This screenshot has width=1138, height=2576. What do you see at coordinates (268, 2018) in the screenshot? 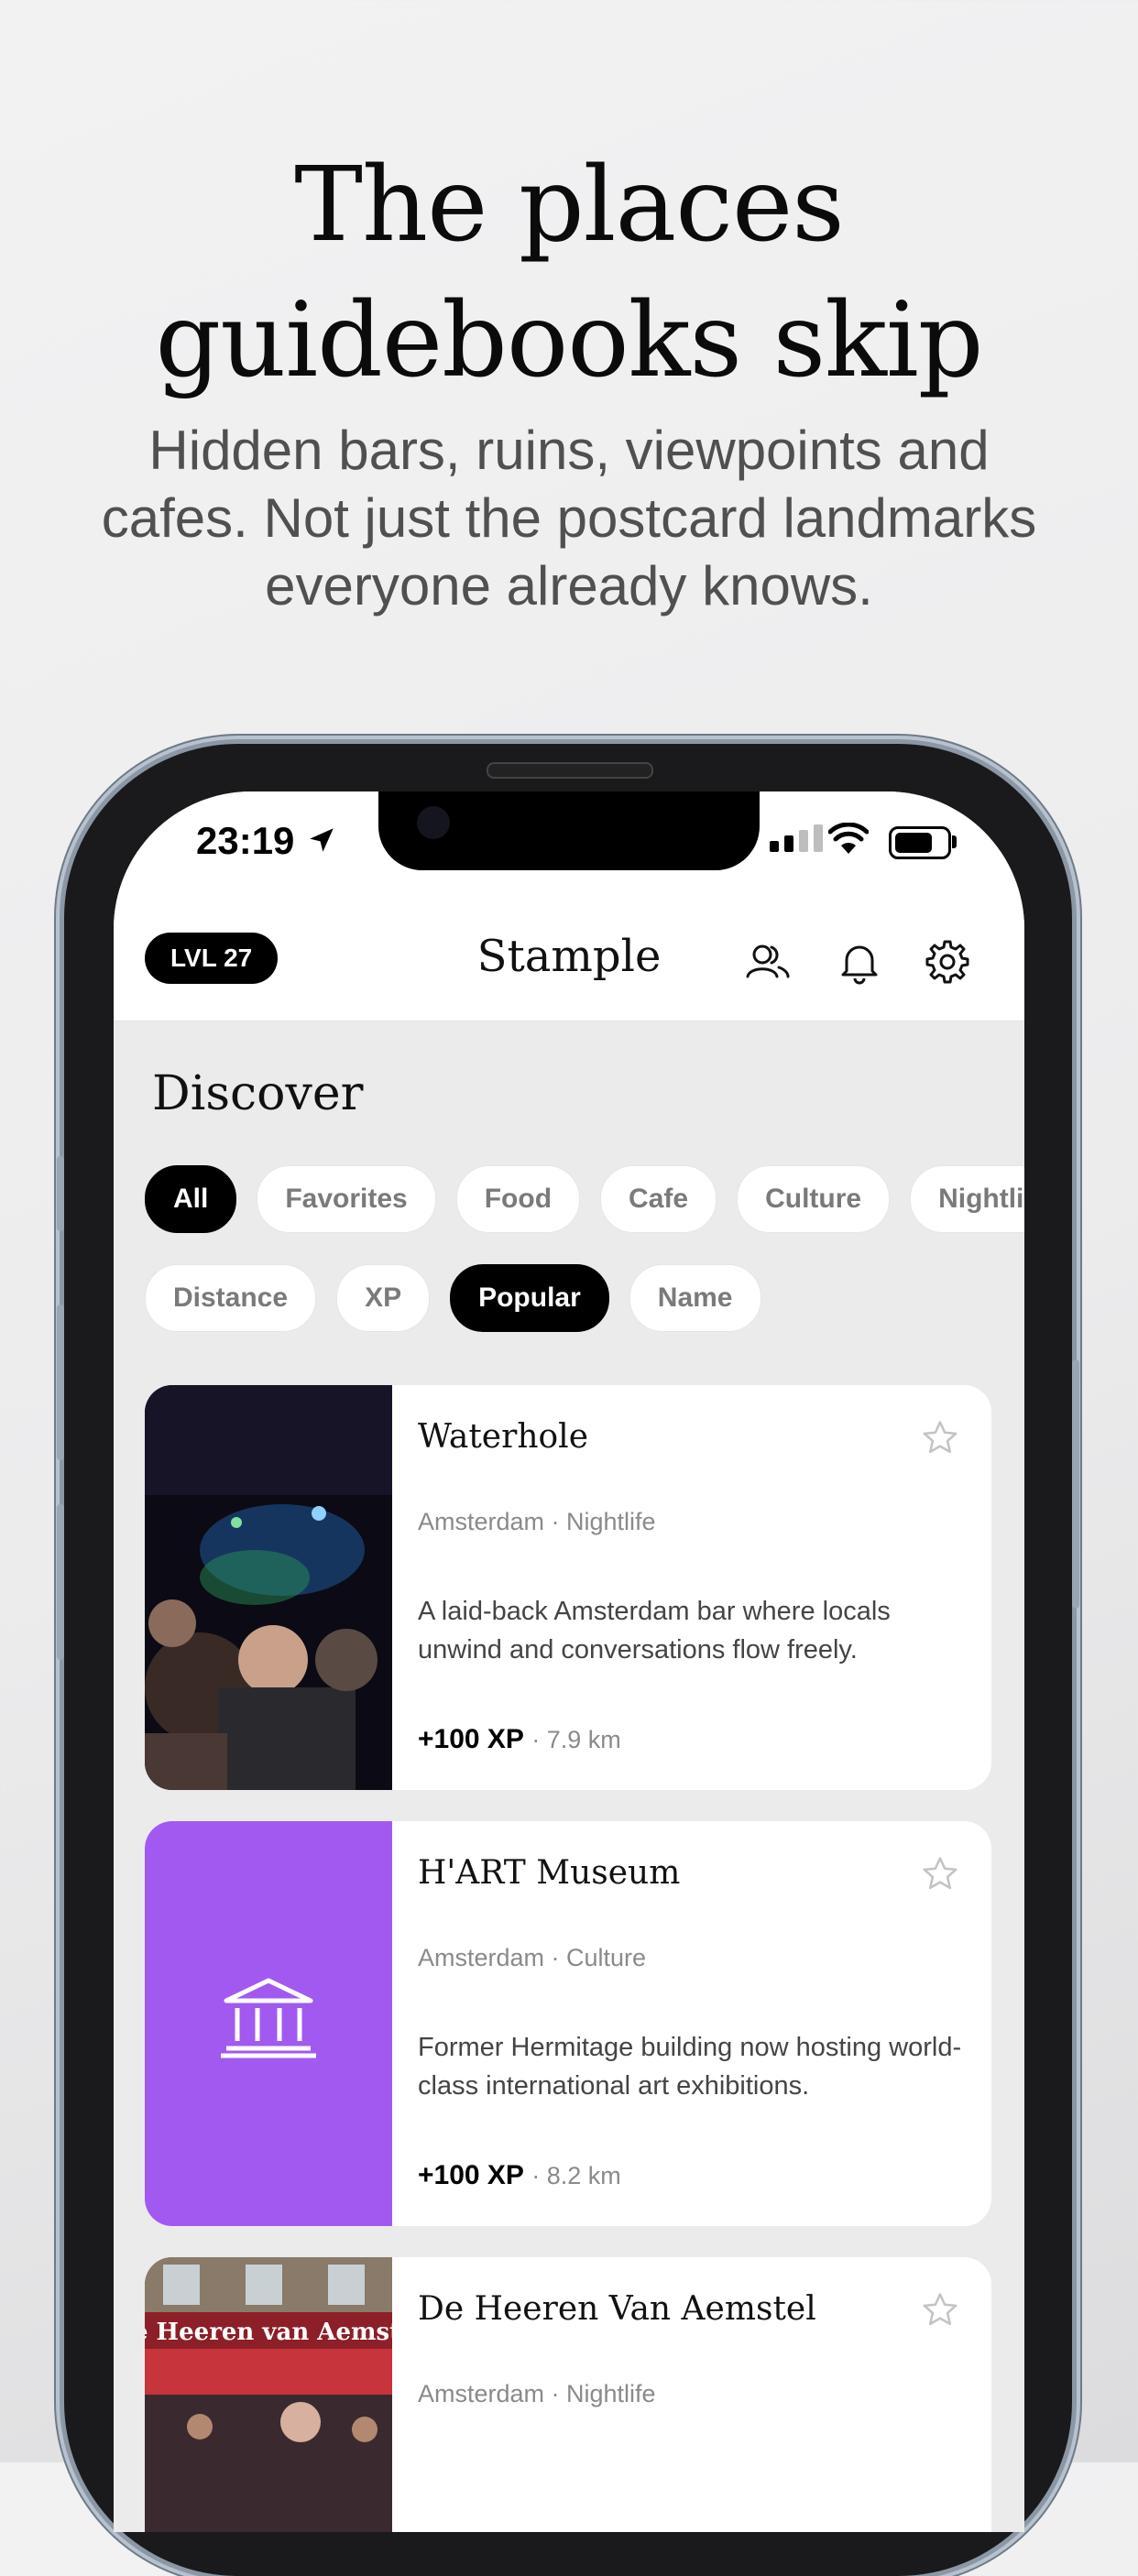
I see `museum-icon` at bounding box center [268, 2018].